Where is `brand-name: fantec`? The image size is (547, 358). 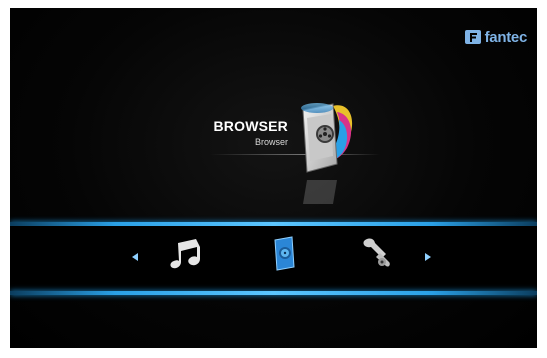
brand-name: fantec is located at coordinates (506, 37).